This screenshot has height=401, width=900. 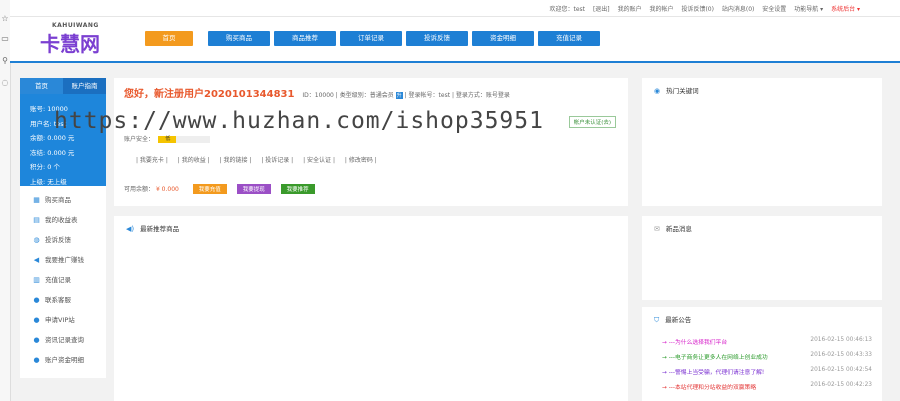 I want to click on account-points: 积分: 0 个, so click(x=45, y=167).